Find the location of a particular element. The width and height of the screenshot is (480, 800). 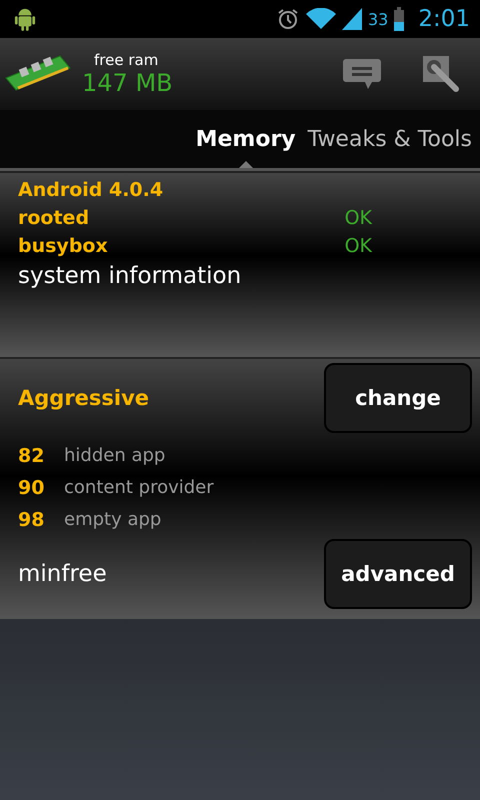

section-title: system information is located at coordinates (130, 276).